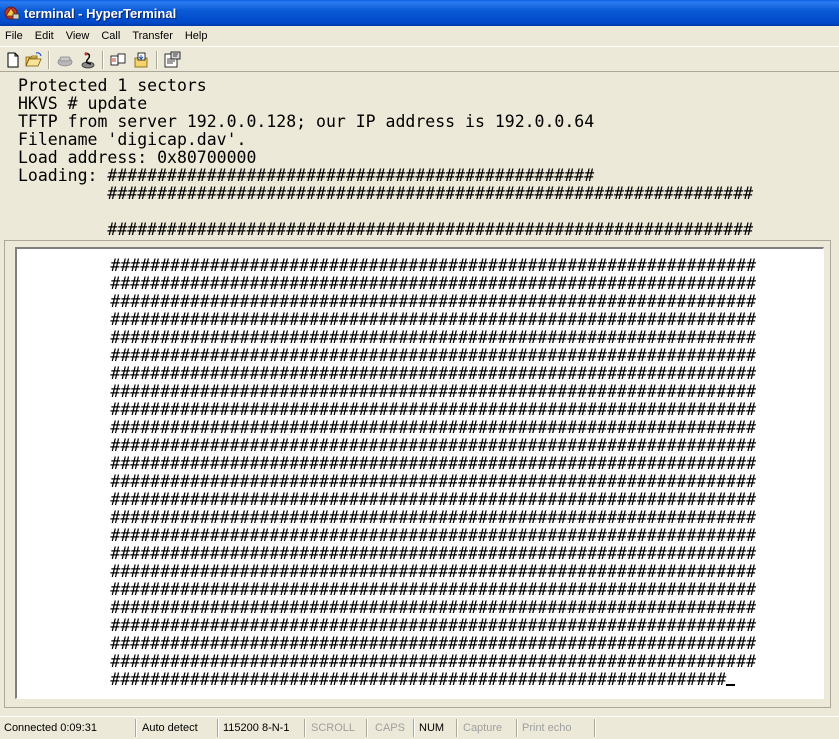 The width and height of the screenshot is (839, 739). Describe the element at coordinates (385, 86) in the screenshot. I see `terminal-line: Protected 1 sectors` at that location.